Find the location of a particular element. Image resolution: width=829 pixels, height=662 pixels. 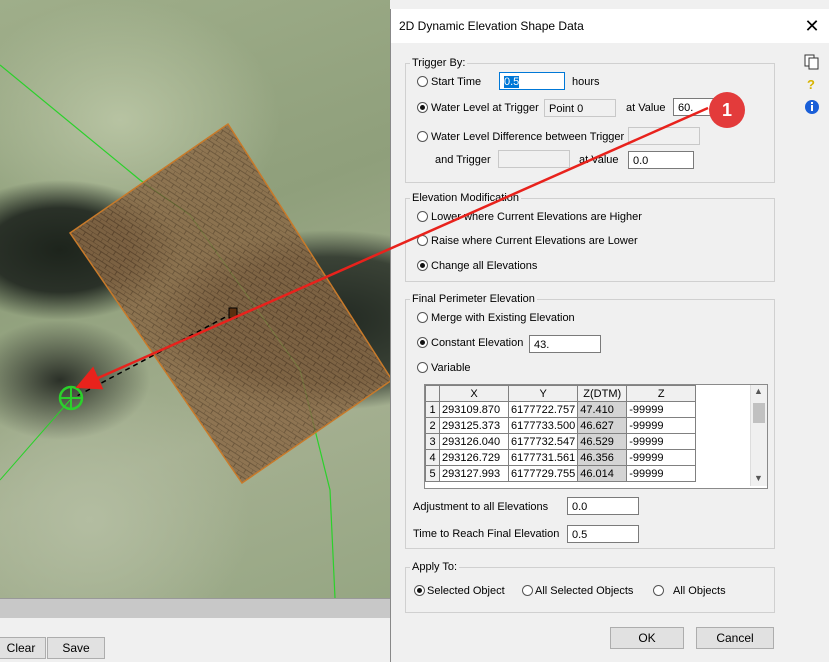

table-cell: 6177722.757 is located at coordinates (543, 409).